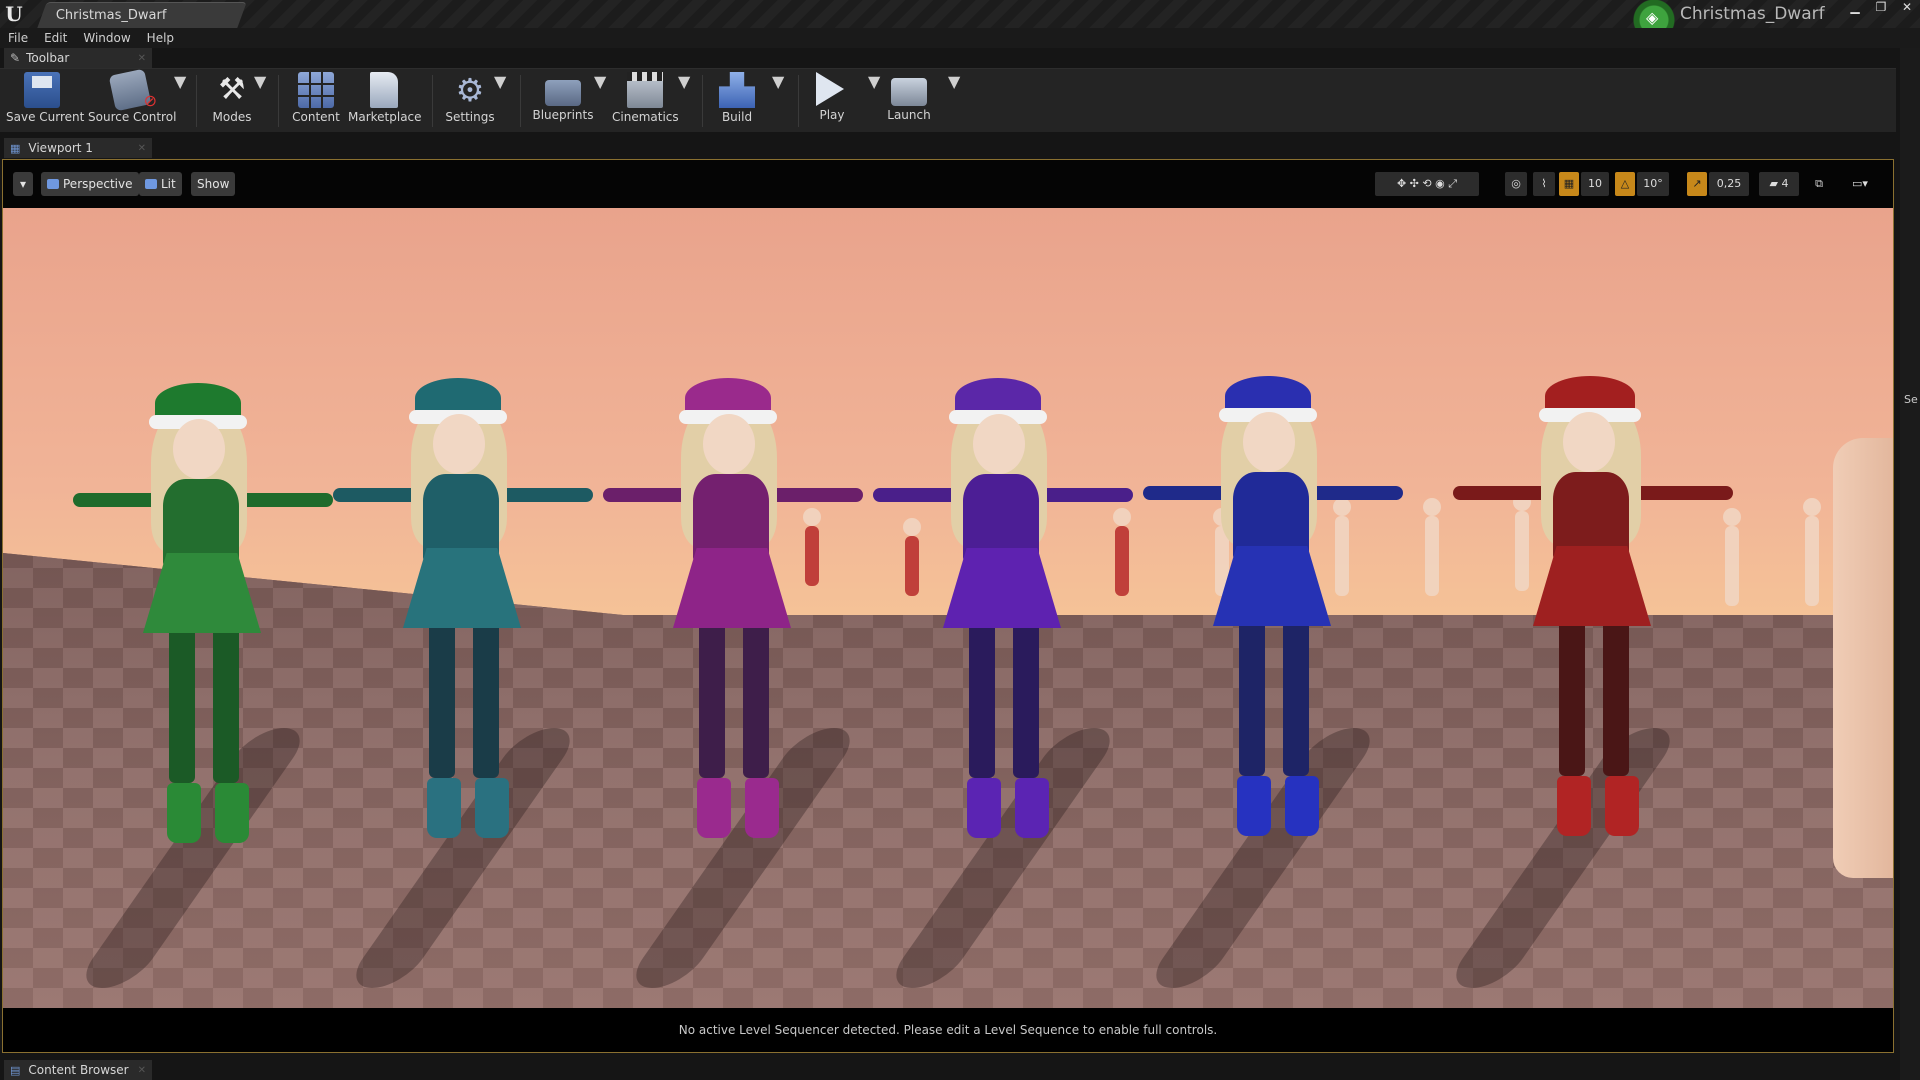  Describe the element at coordinates (132, 117) in the screenshot. I see `source-control-label: Source Control` at that location.